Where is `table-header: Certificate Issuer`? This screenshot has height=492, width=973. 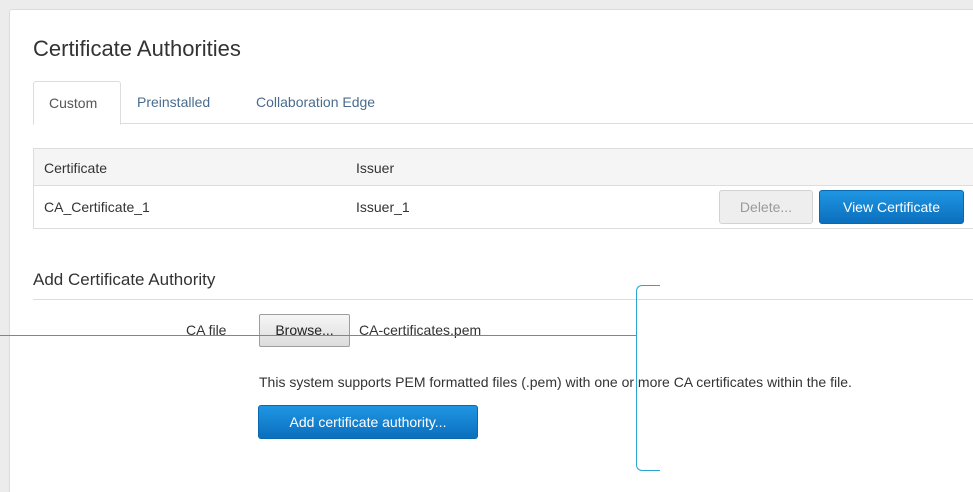 table-header: Certificate Issuer is located at coordinates (503, 167).